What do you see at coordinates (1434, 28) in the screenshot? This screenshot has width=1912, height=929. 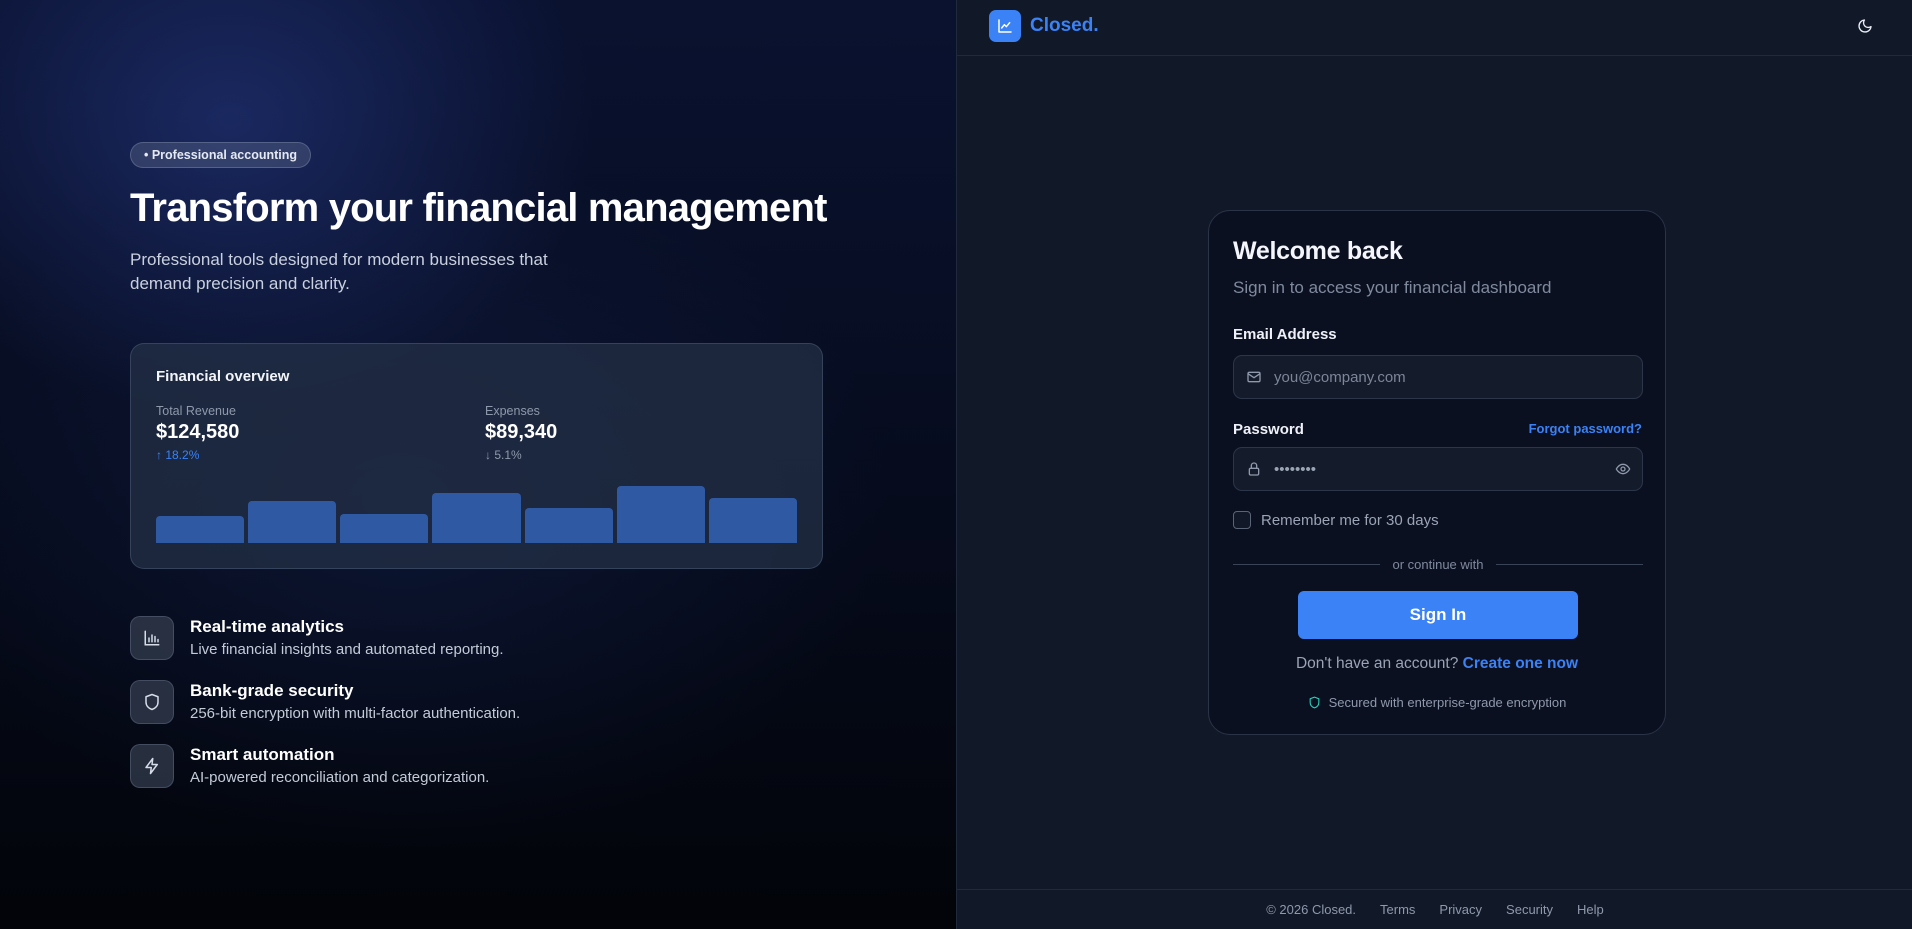 I see `top-bar: Closed.` at bounding box center [1434, 28].